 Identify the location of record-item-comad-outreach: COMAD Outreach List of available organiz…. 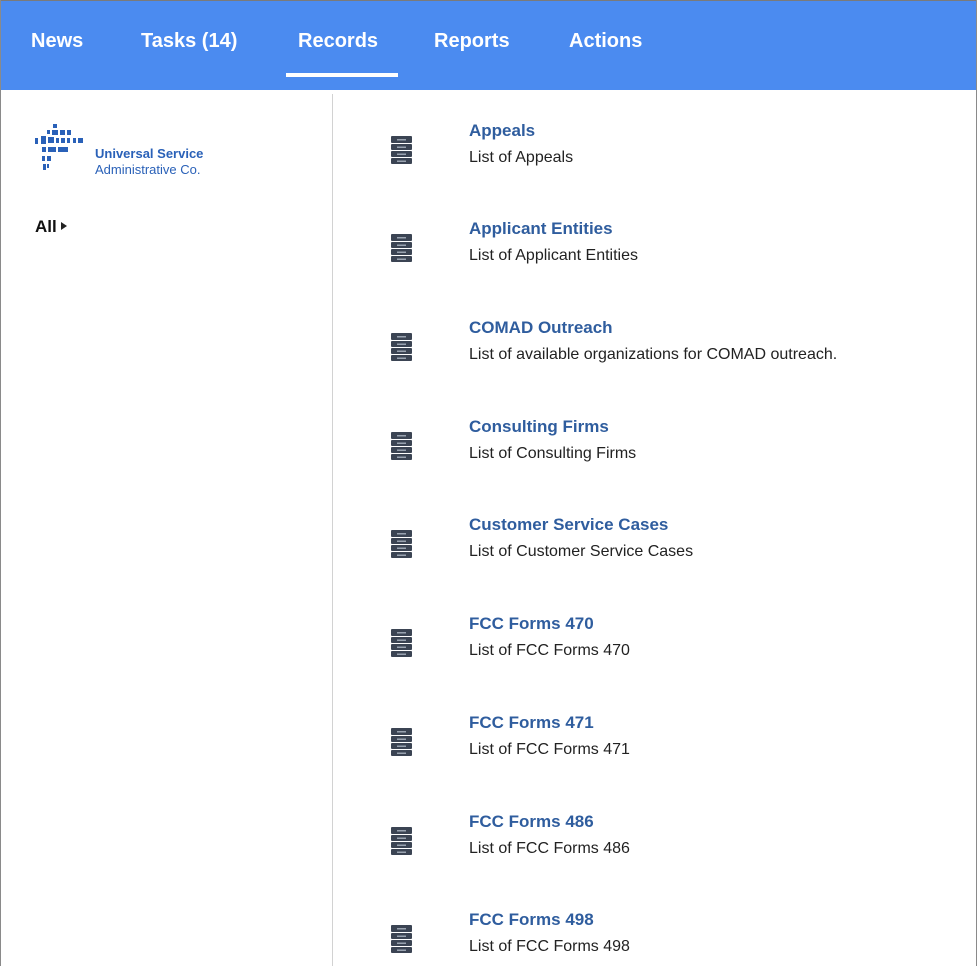
(654, 352).